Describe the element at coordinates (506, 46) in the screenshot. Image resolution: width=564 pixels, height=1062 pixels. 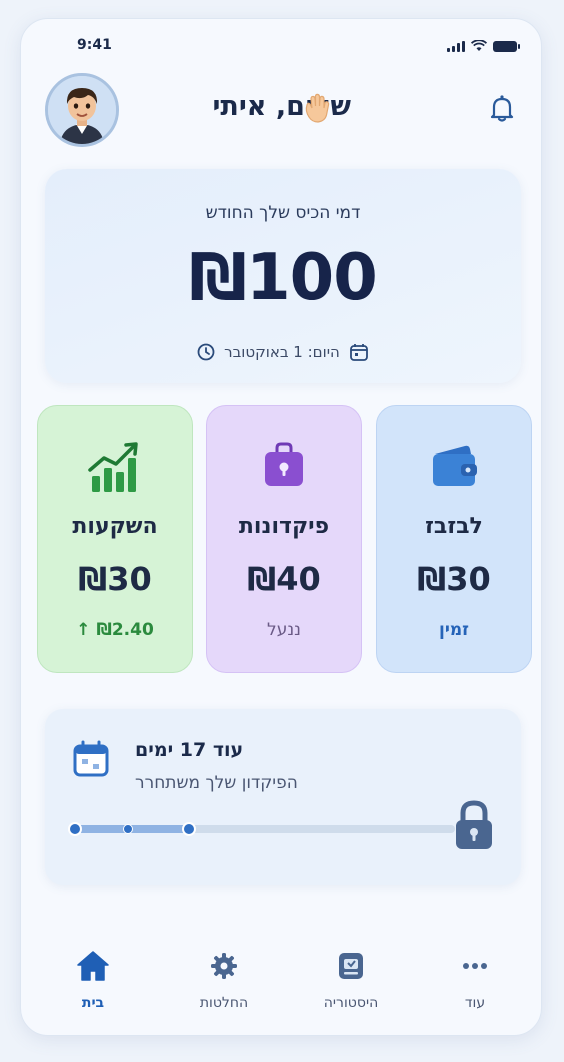
I see `battery-icon` at that location.